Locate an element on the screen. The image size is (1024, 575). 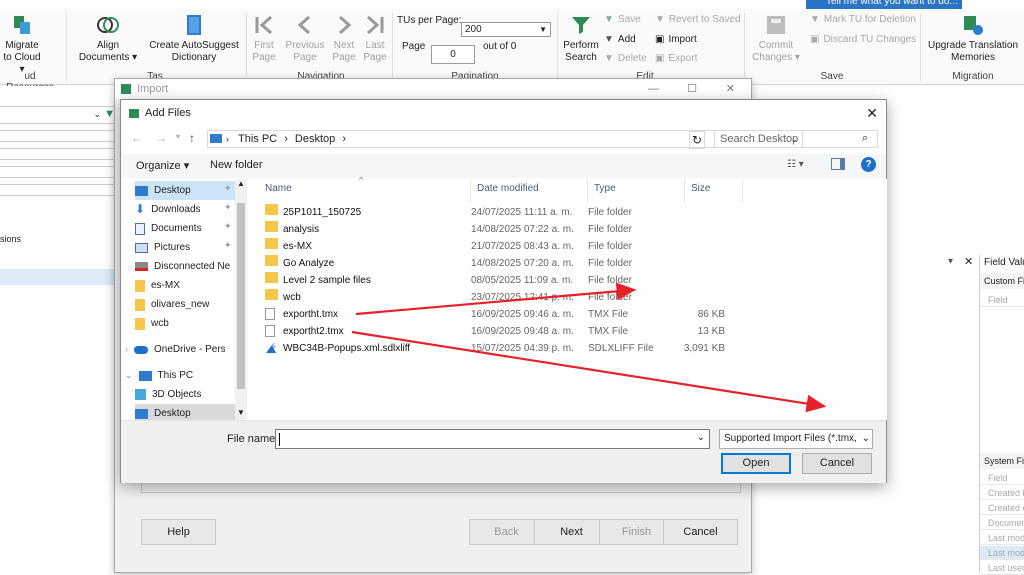
annotation-arrows is located at coordinates (589, 347).